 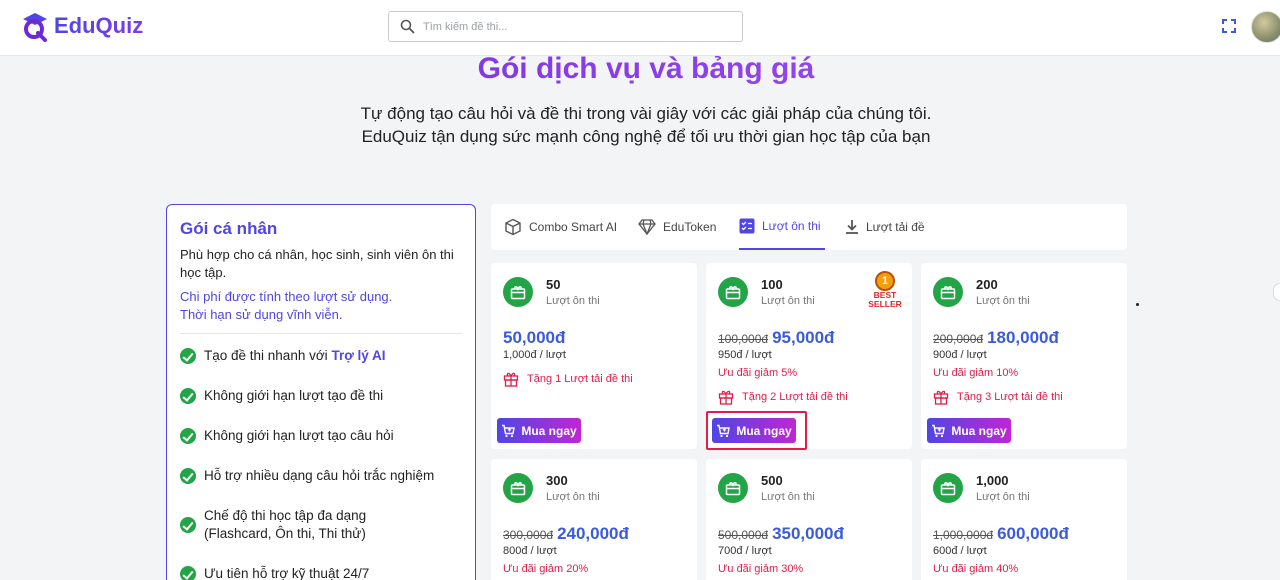 I want to click on price-line: 50,000đ, so click(x=534, y=338).